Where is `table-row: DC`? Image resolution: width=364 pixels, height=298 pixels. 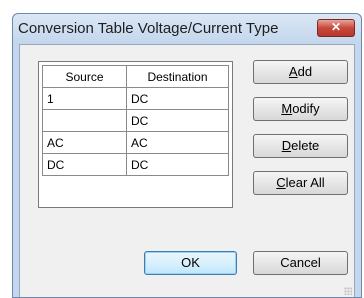 table-row: DC is located at coordinates (135, 120).